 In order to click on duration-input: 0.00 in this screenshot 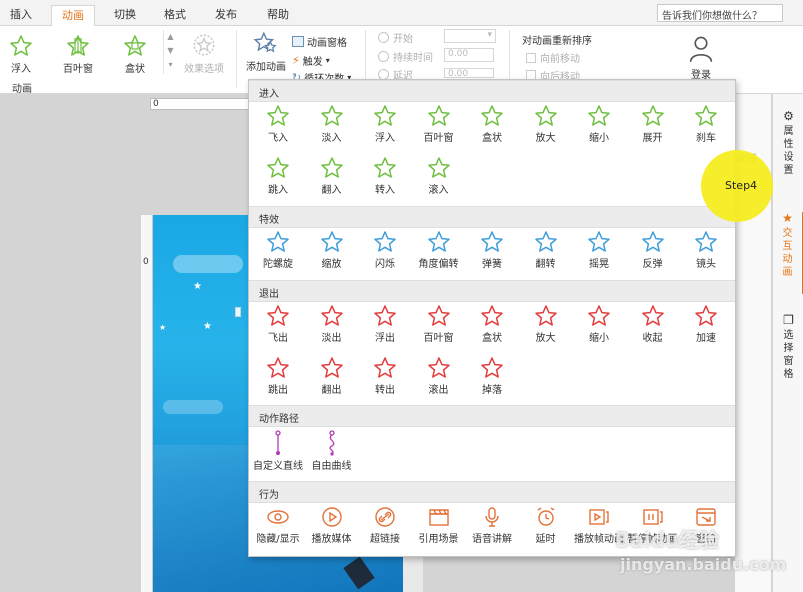, I will do `click(469, 55)`.